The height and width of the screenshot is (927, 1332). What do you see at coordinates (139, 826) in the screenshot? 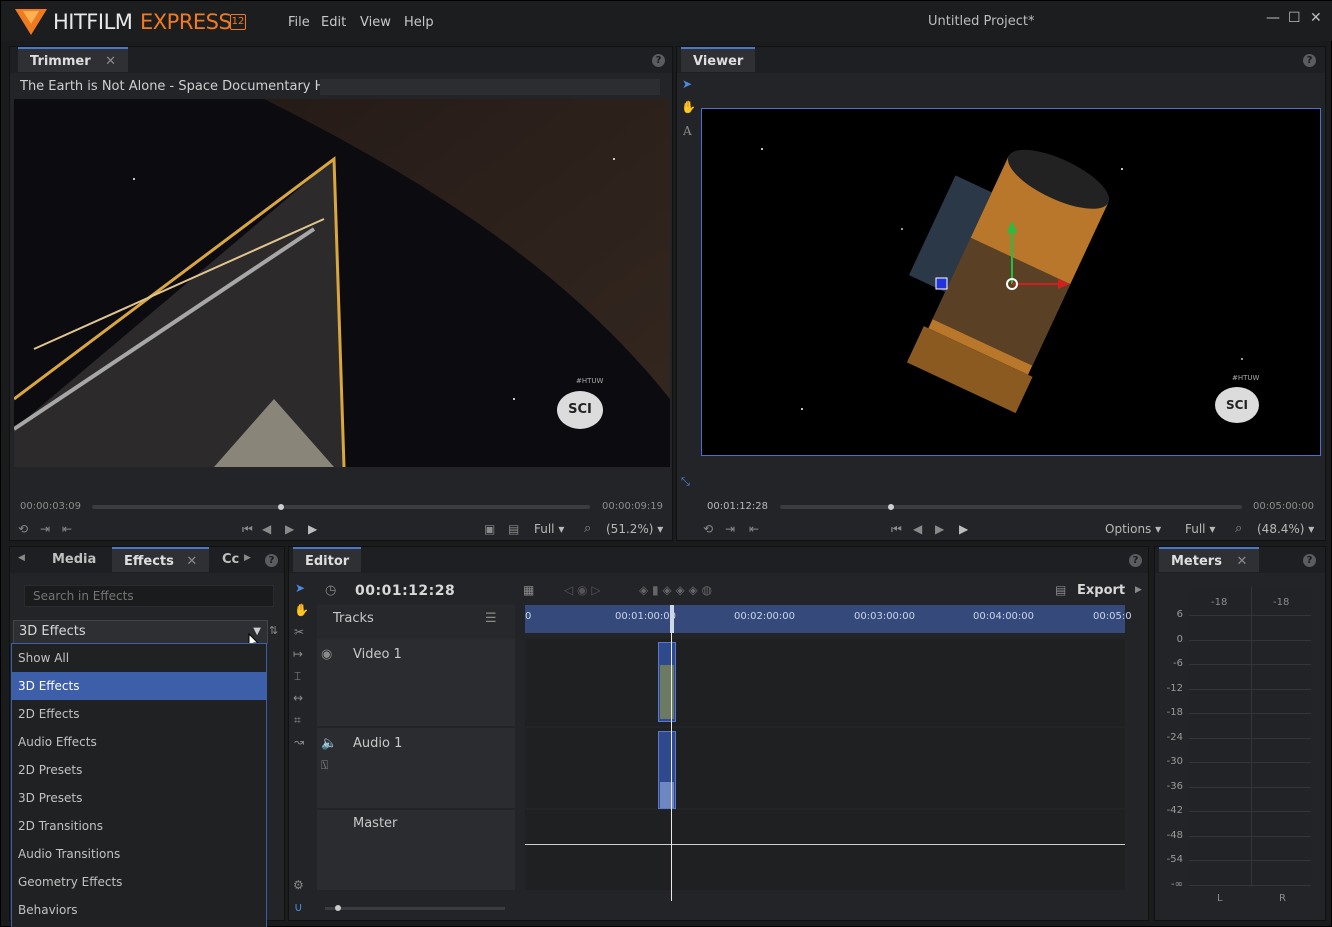
I see `dropdown-option-2d-transitions: 2D Transitions` at bounding box center [139, 826].